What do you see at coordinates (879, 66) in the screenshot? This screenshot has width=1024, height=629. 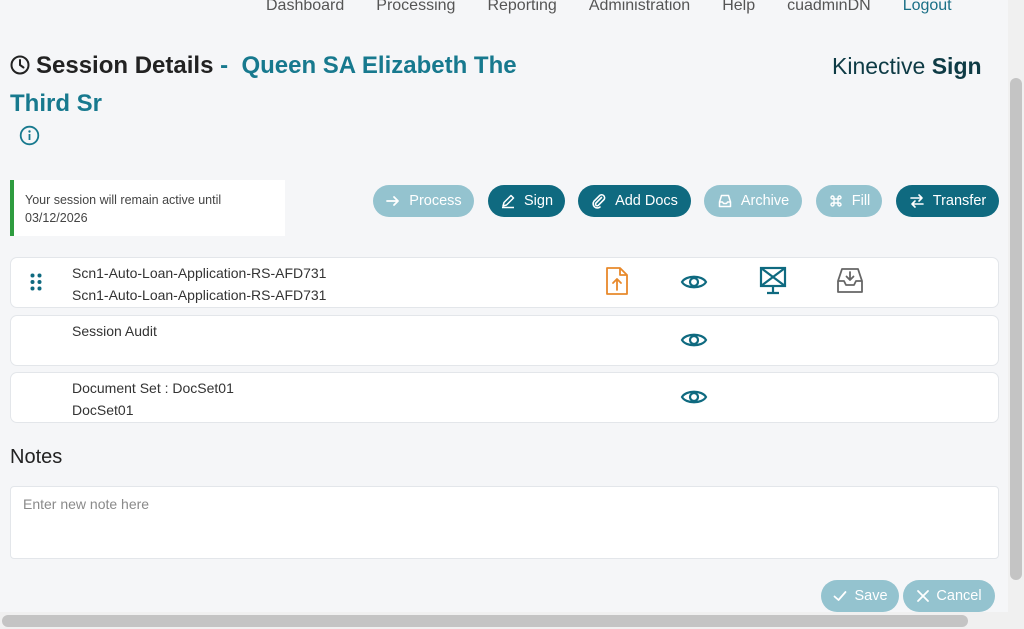 I see `brand-name: Kinective` at bounding box center [879, 66].